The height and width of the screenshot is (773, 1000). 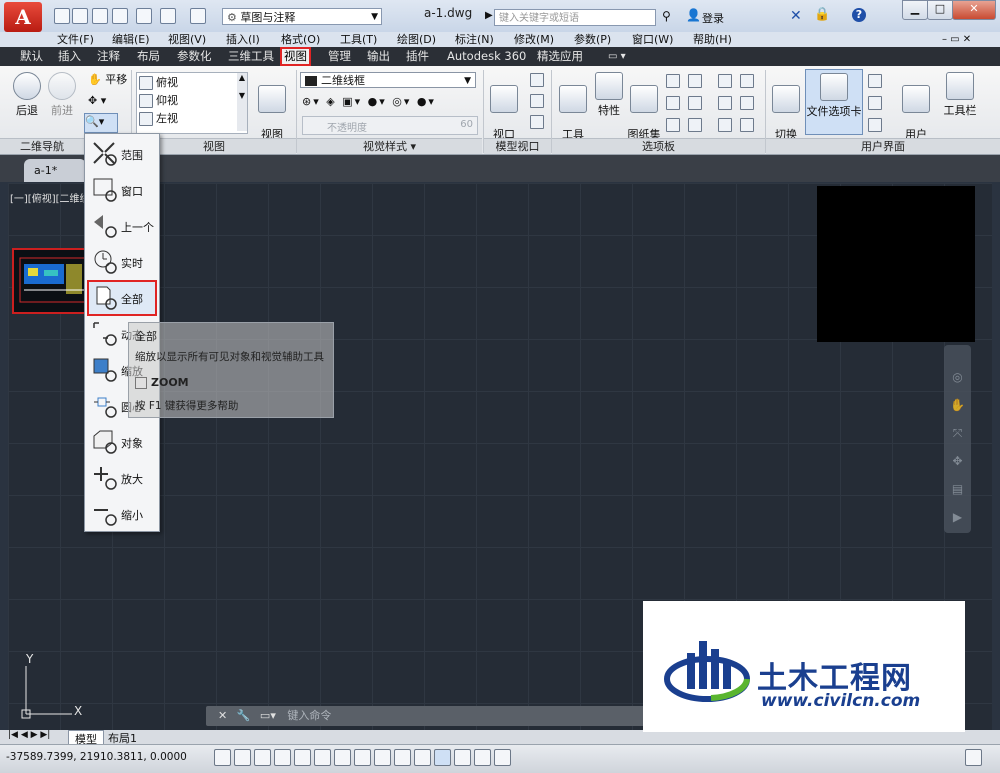 What do you see at coordinates (122, 514) in the screenshot?
I see `zoom-out: 缩小` at bounding box center [122, 514].